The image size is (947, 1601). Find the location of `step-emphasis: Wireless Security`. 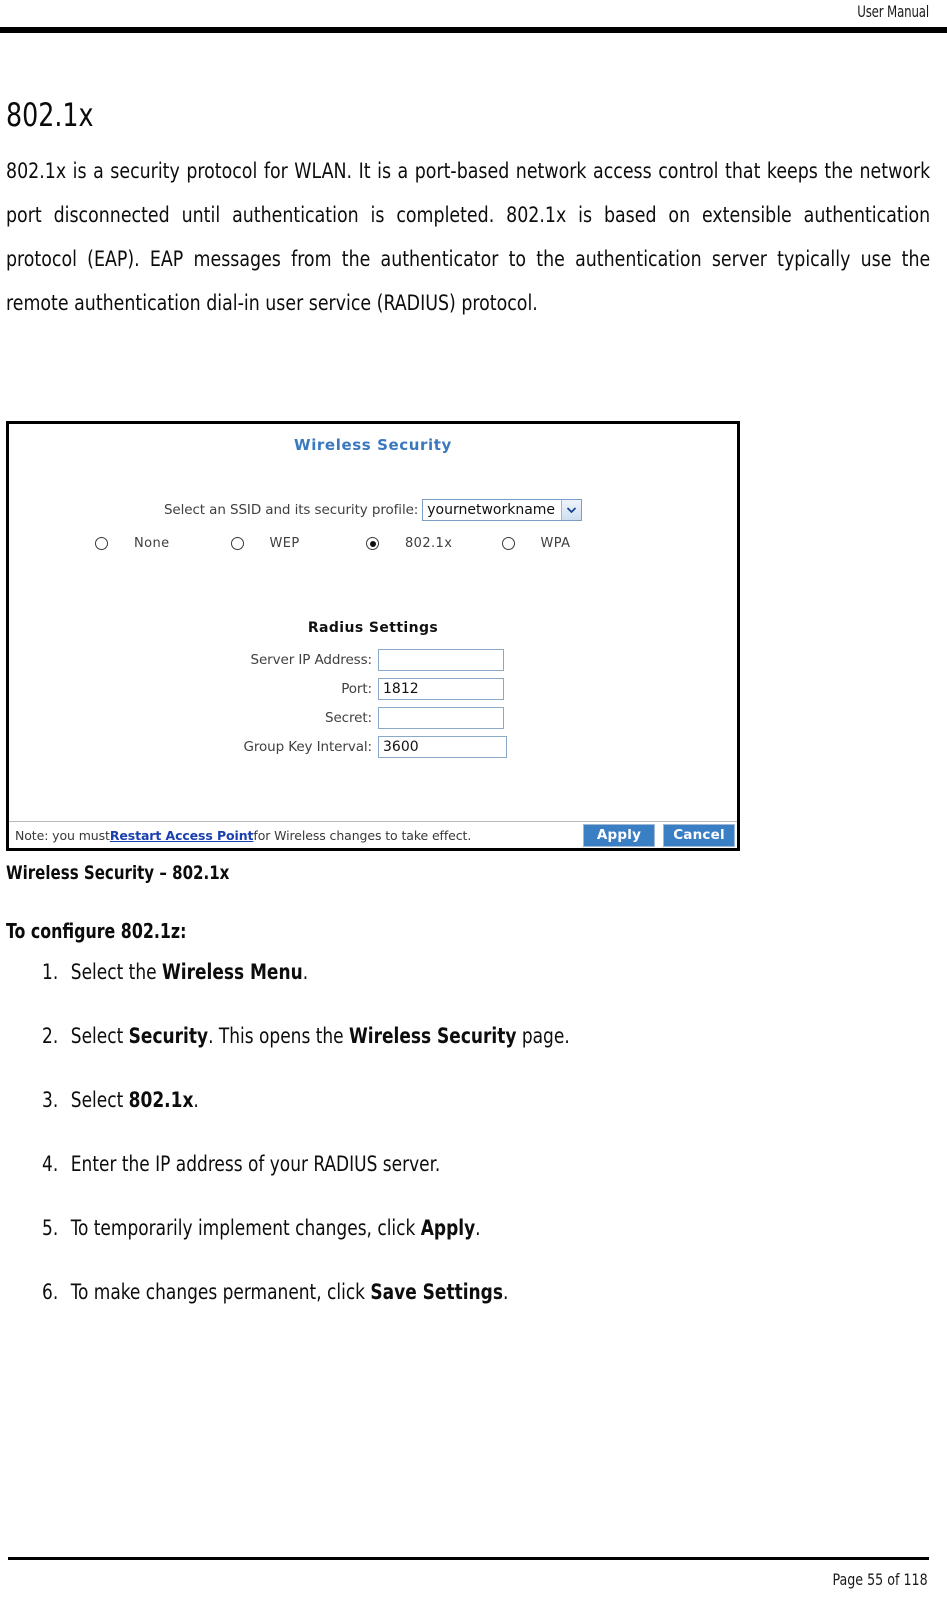

step-emphasis: Wireless Security is located at coordinates (433, 1036).